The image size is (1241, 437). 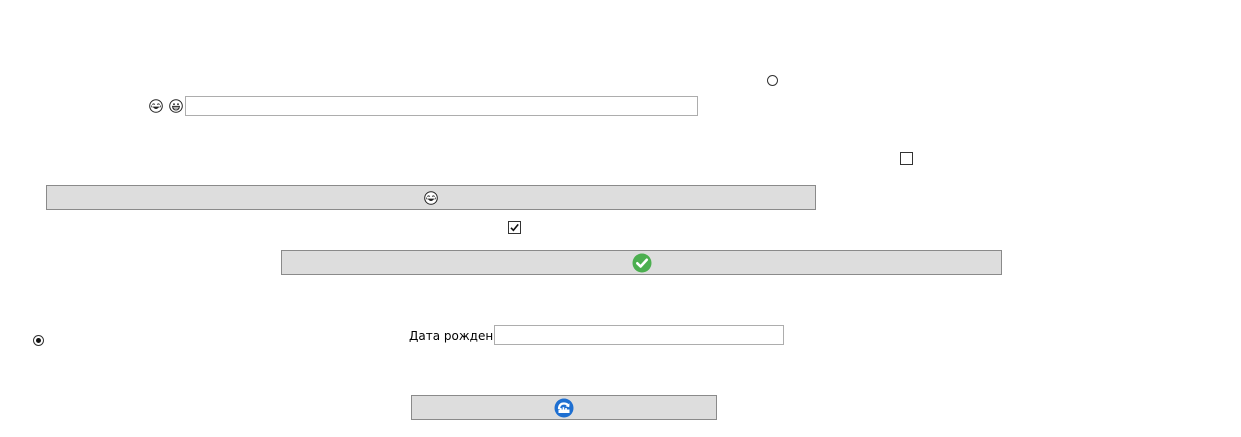 I want to click on radio-selected-dot, so click(x=38, y=340).